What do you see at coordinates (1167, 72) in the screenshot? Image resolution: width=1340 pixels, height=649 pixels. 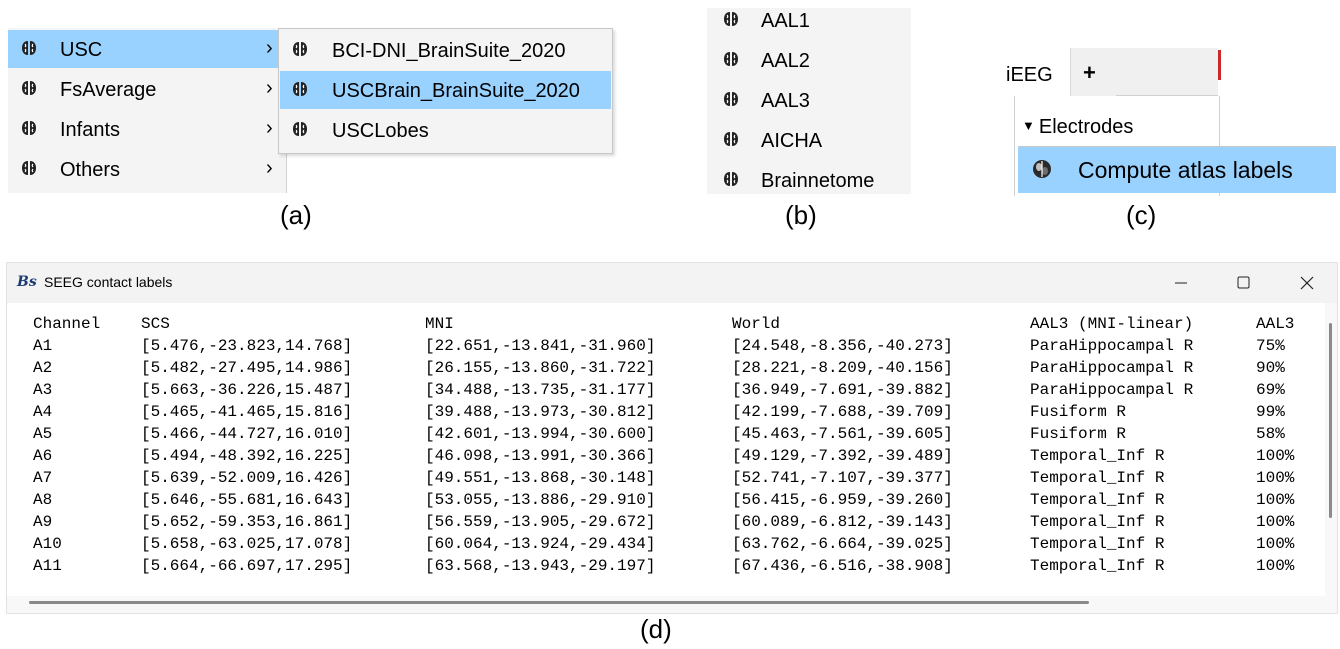 I see `tab-strip` at bounding box center [1167, 72].